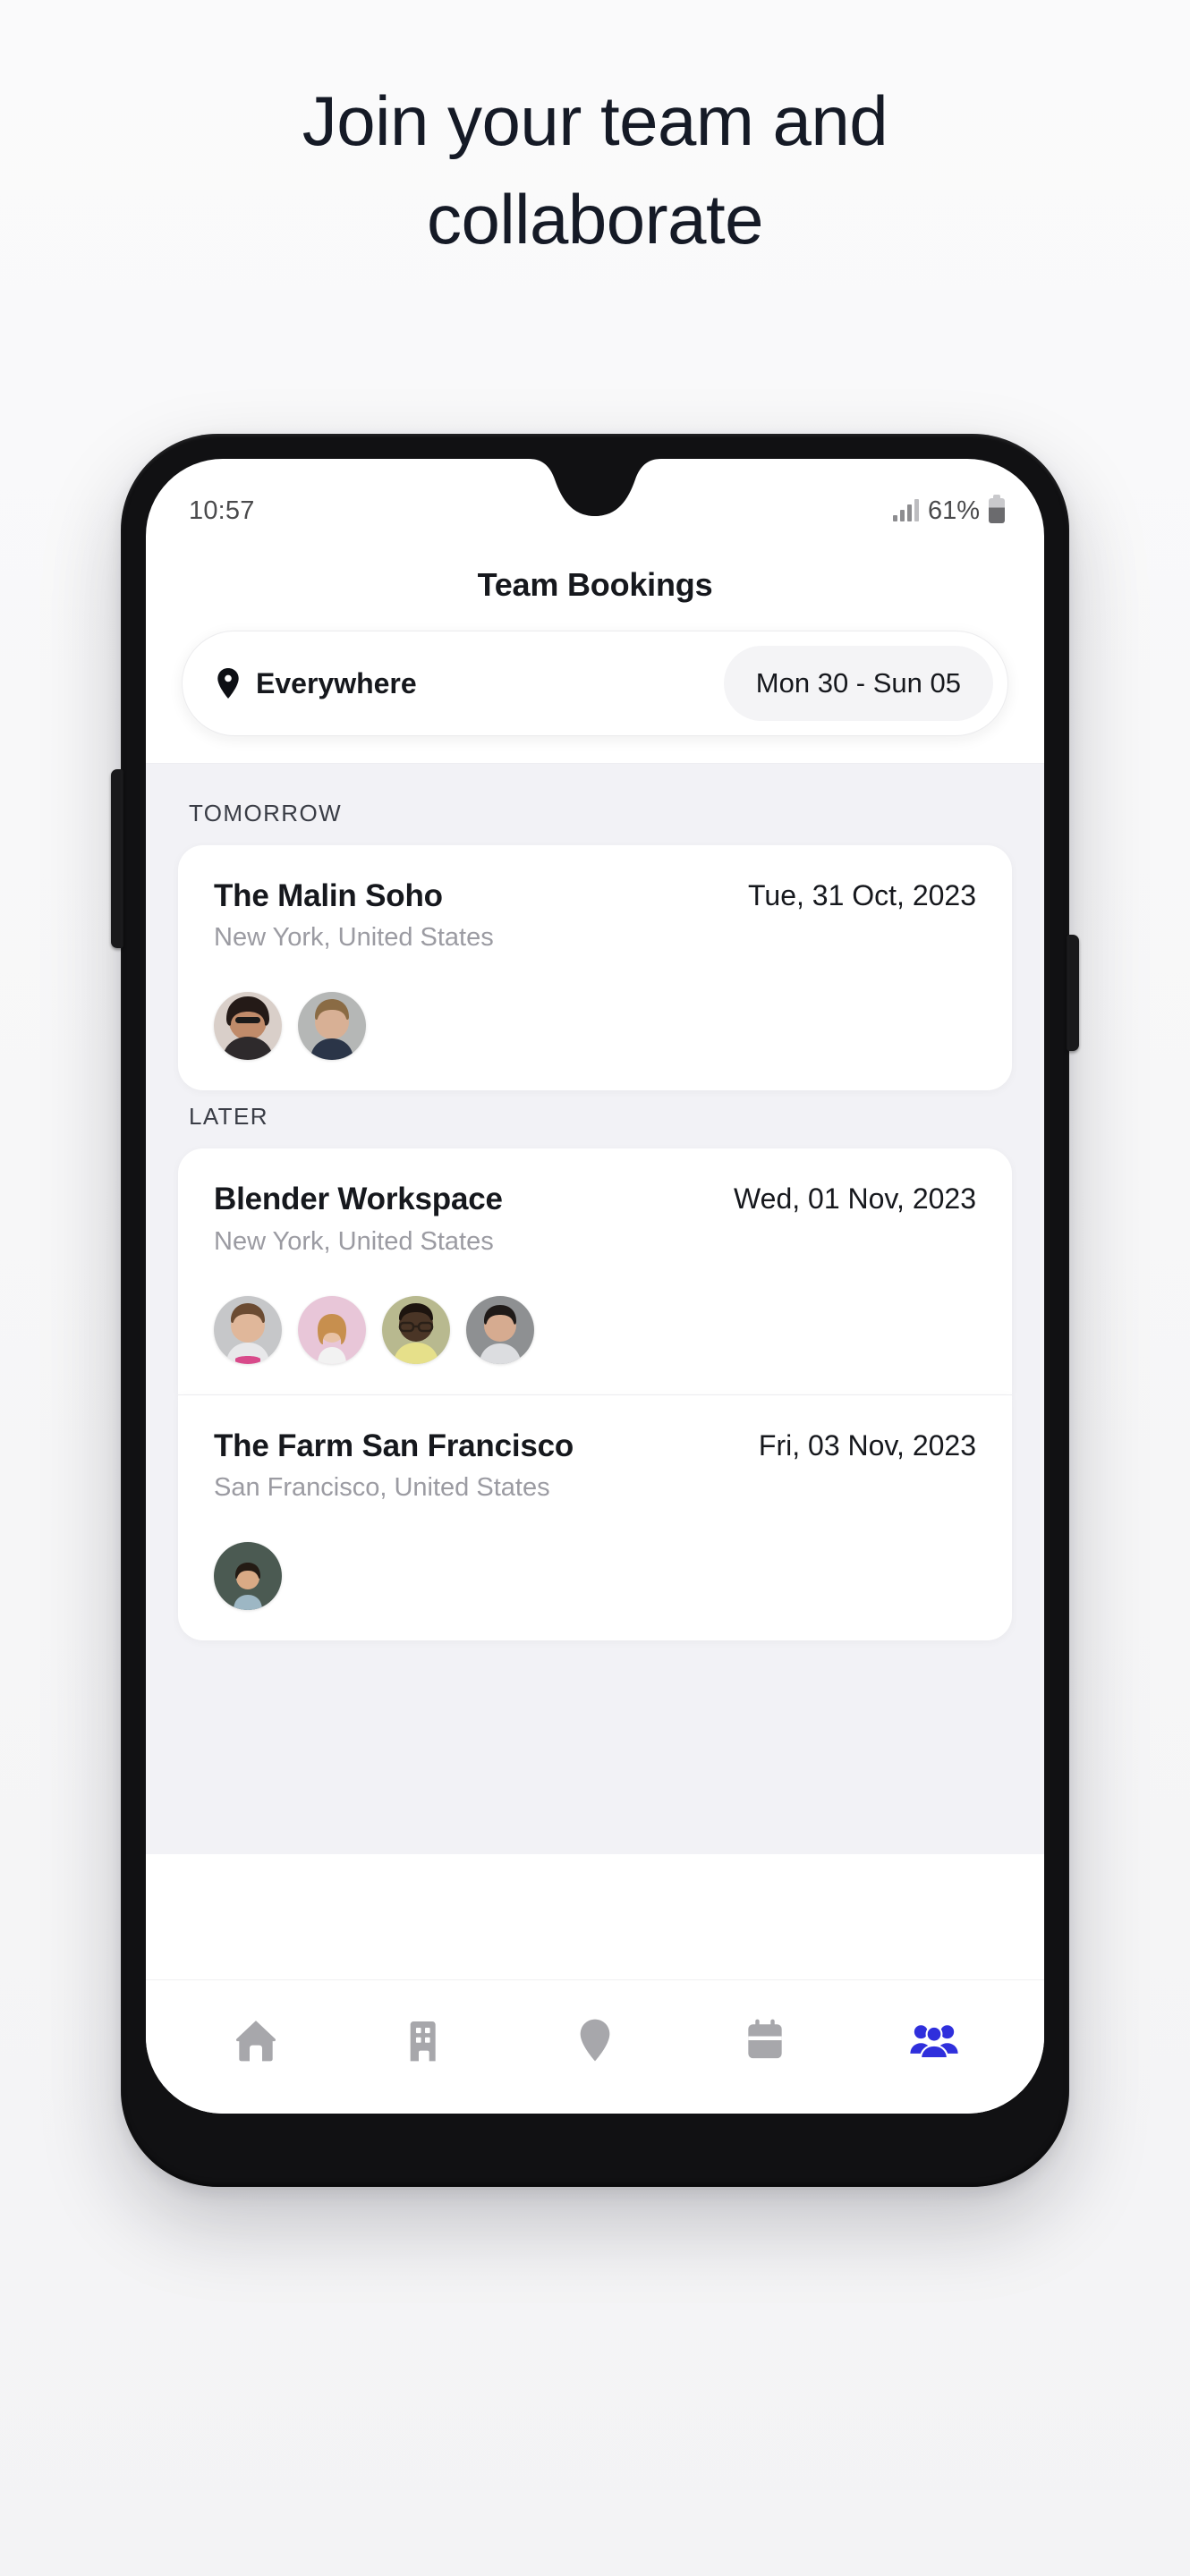 This screenshot has height=2576, width=1190. I want to click on status-indicators: 61%, so click(948, 510).